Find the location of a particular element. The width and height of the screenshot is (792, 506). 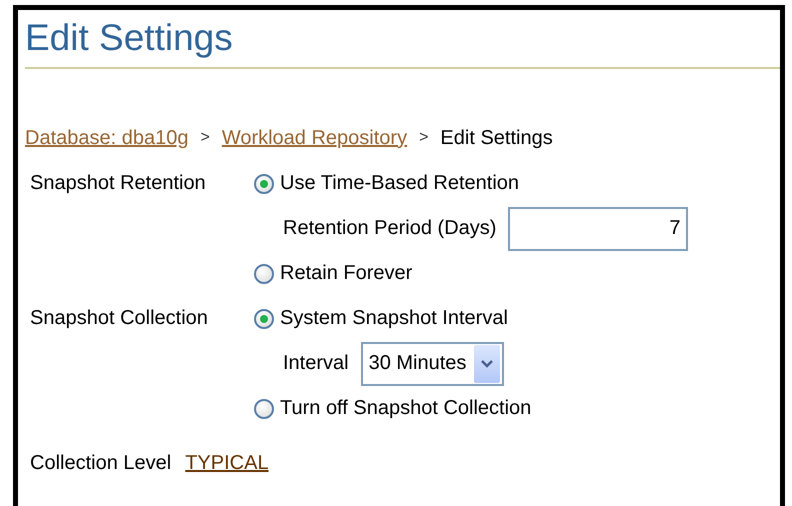

radio-label: Use Time-Based Retention is located at coordinates (400, 183).